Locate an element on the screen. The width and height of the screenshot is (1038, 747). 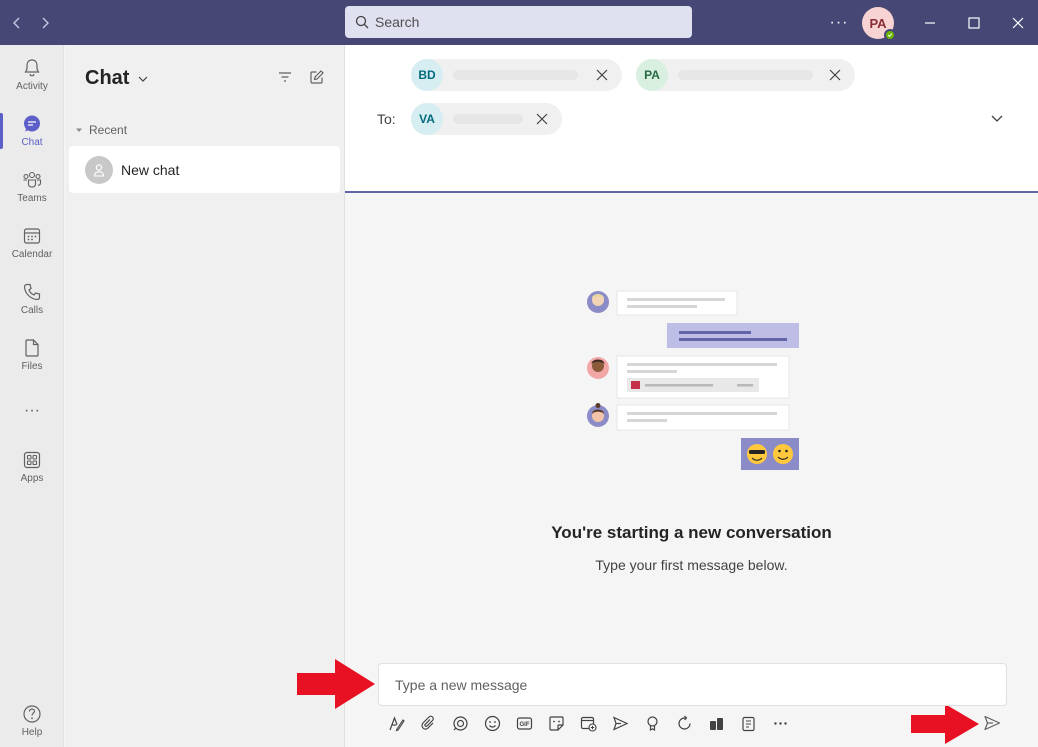
send-icon is located at coordinates (992, 723).